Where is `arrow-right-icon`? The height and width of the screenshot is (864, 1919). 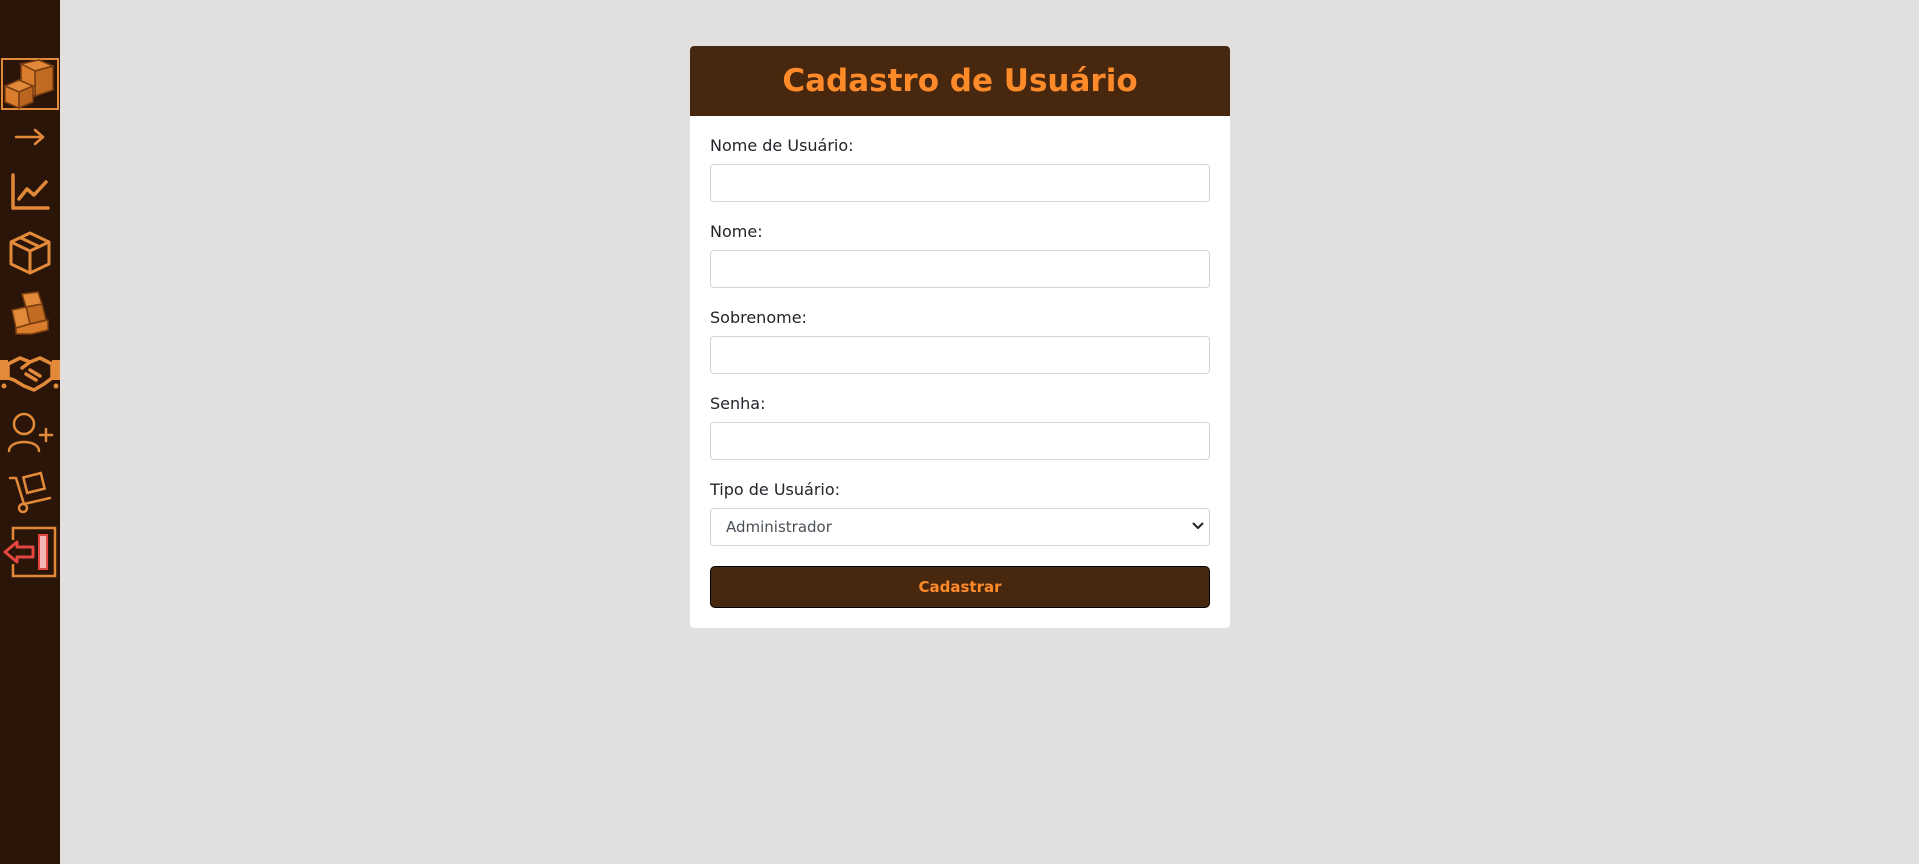 arrow-right-icon is located at coordinates (29, 137).